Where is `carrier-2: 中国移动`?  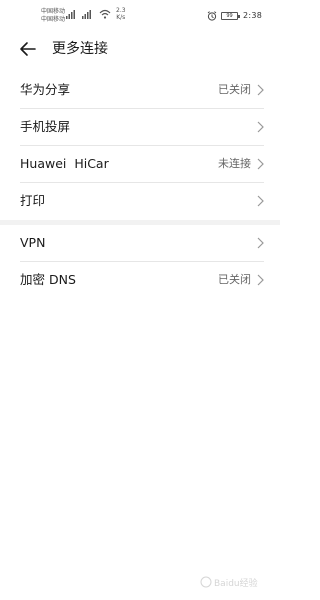
carrier-2: 中国移动 is located at coordinates (53, 19).